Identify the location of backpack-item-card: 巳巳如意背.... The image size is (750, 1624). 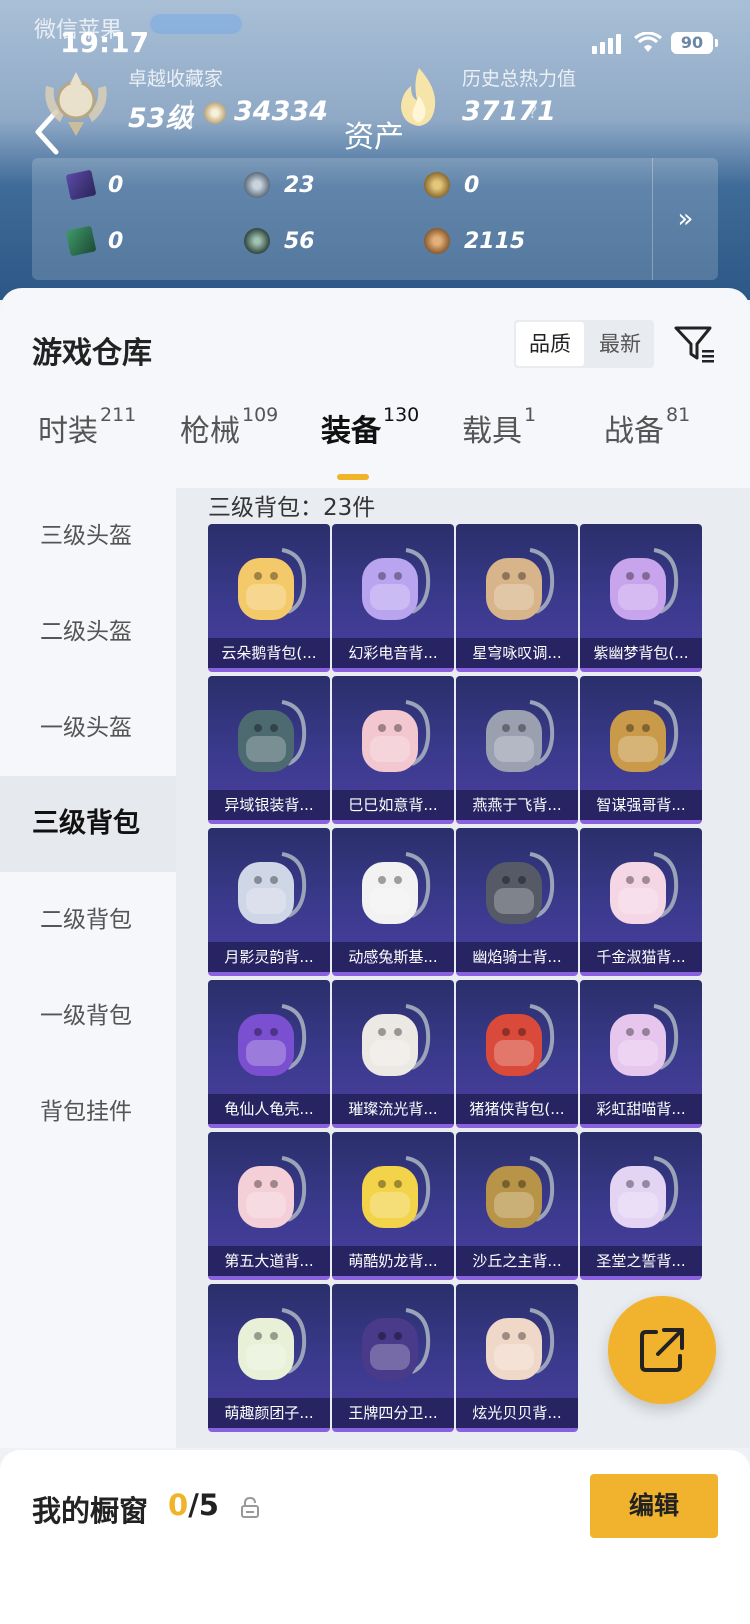
(393, 750).